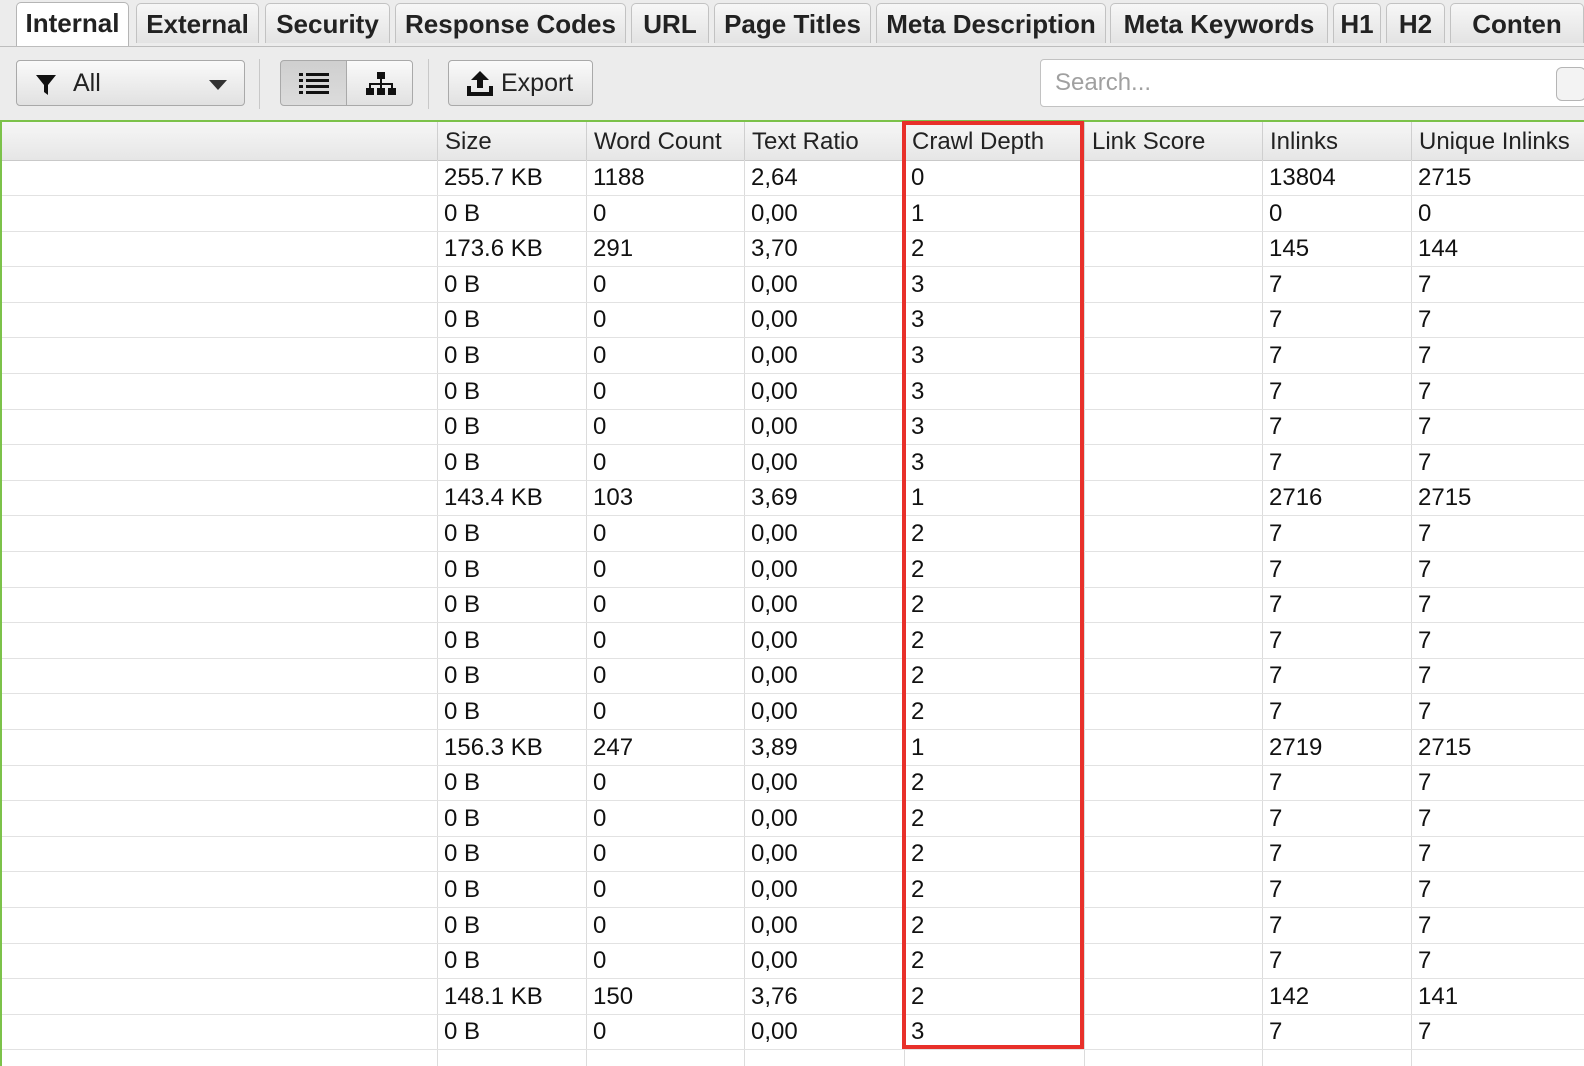 This screenshot has width=1584, height=1066. What do you see at coordinates (991, 23) in the screenshot?
I see `tab-meta-description: Meta Description` at bounding box center [991, 23].